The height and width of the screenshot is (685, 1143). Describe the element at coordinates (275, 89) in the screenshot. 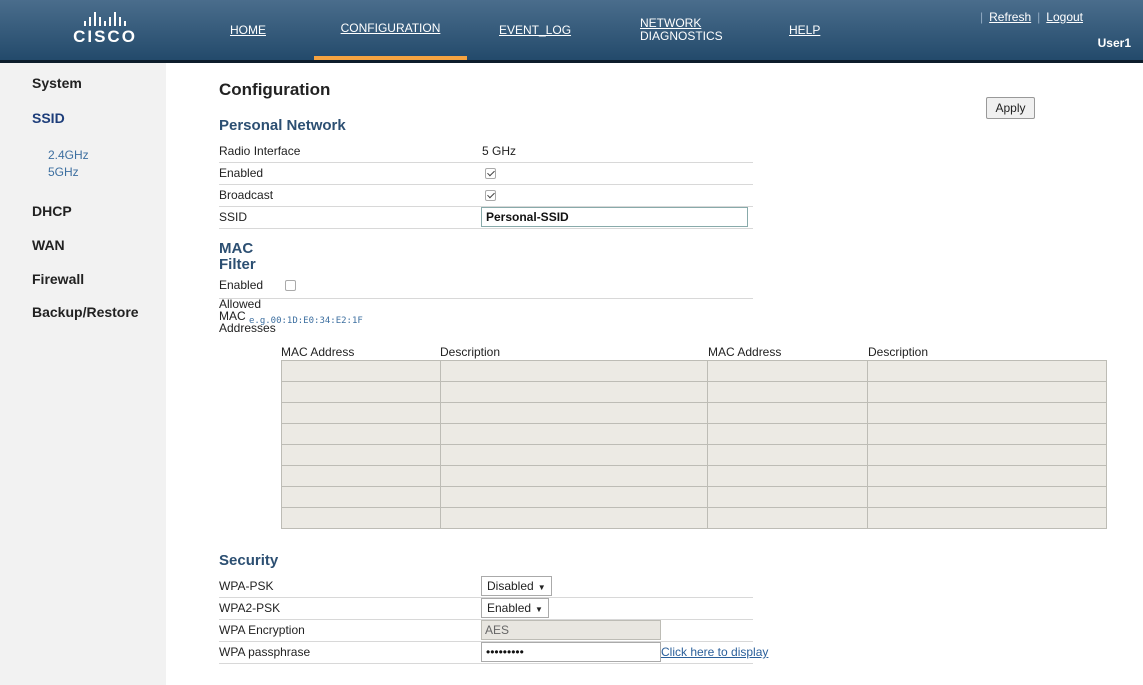

I see `page-title: Configuration` at that location.